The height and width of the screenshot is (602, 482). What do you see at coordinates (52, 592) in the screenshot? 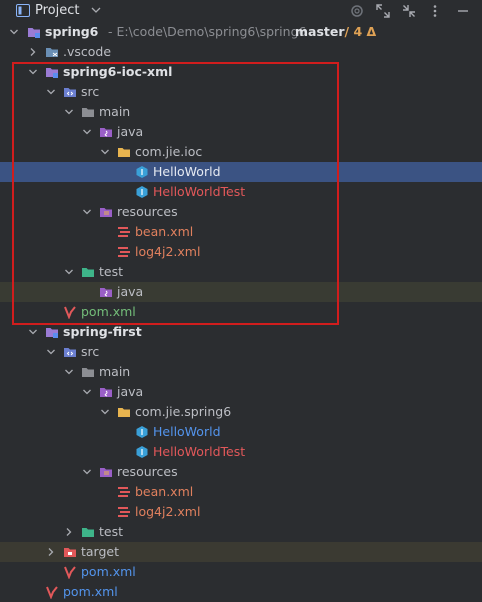
I see `maven-icon` at bounding box center [52, 592].